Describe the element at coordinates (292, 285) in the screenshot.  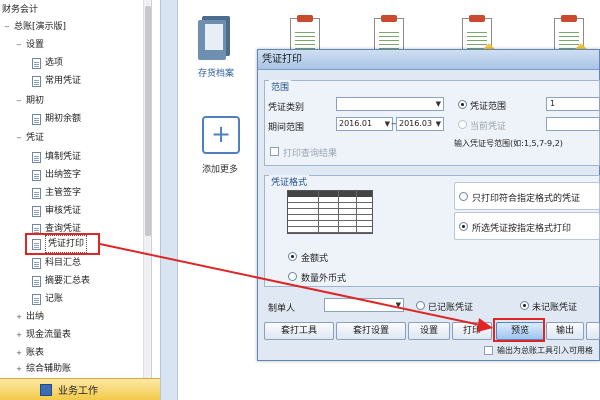
I see `arrow-line` at that location.